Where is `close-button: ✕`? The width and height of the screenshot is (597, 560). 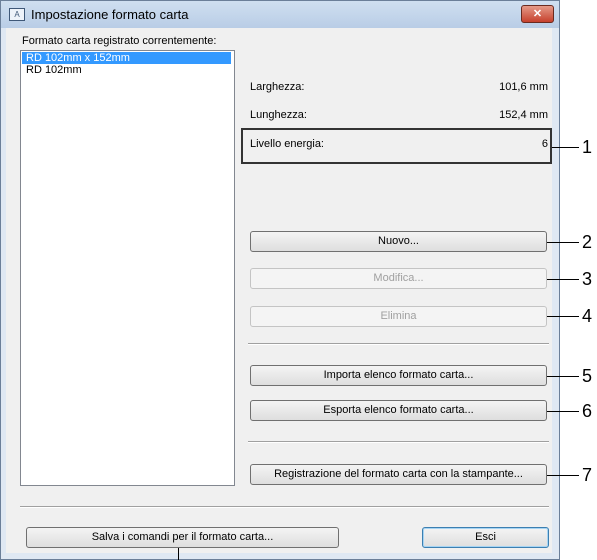 close-button: ✕ is located at coordinates (537, 14).